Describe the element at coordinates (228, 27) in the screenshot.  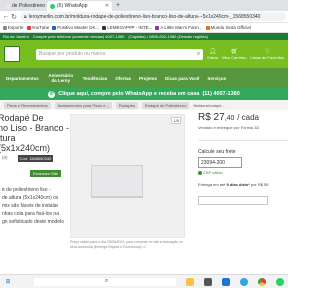
I see `bookmark-item: Mundo Sinta Official` at that location.